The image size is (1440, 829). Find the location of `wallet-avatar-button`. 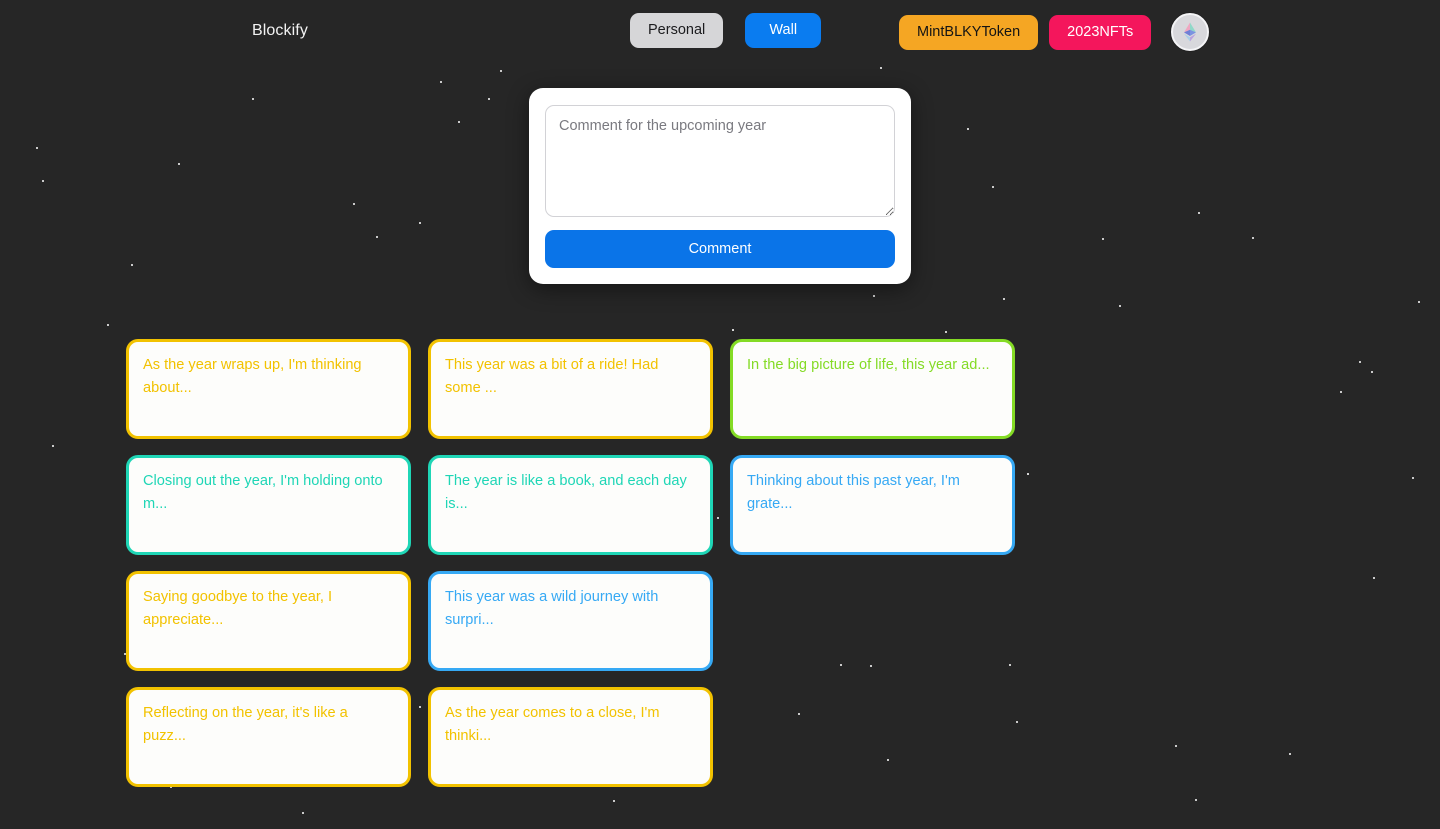

wallet-avatar-button is located at coordinates (1190, 32).